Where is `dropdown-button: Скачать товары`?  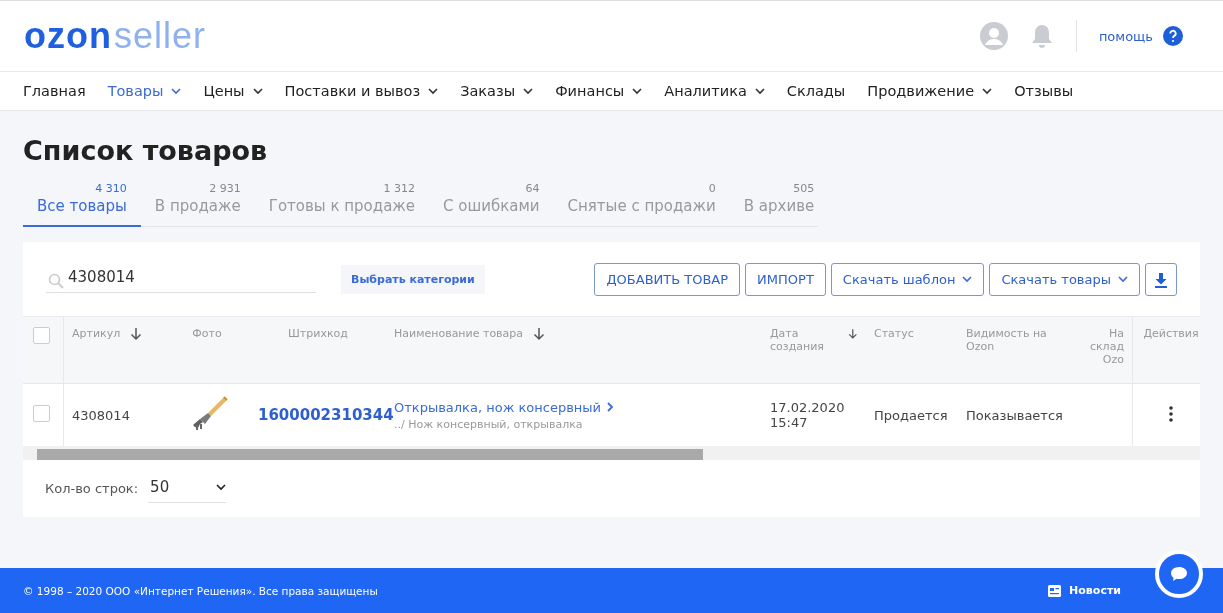
dropdown-button: Скачать товары is located at coordinates (1064, 279).